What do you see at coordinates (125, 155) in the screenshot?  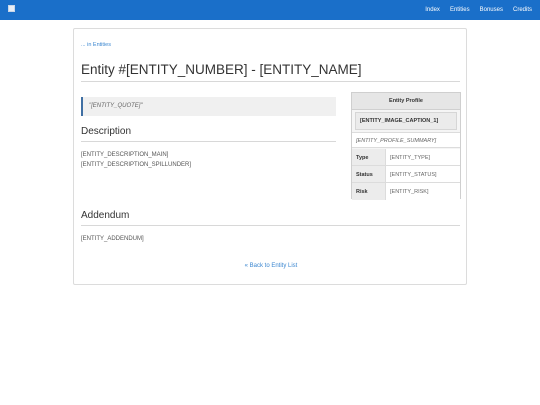 I see `description-main: [ENTITY_DESCRIPTION_MAIN]` at bounding box center [125, 155].